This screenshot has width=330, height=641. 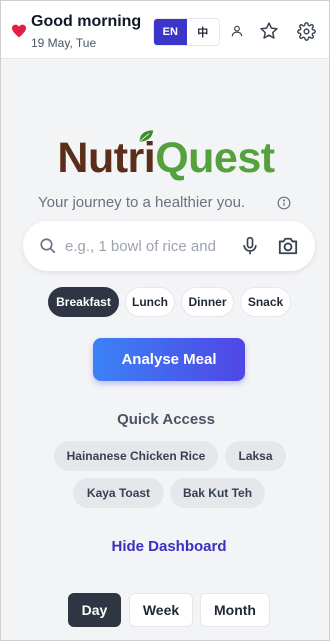 I want to click on hide-dashboard-link: Hide Dashboard, so click(x=165, y=546).